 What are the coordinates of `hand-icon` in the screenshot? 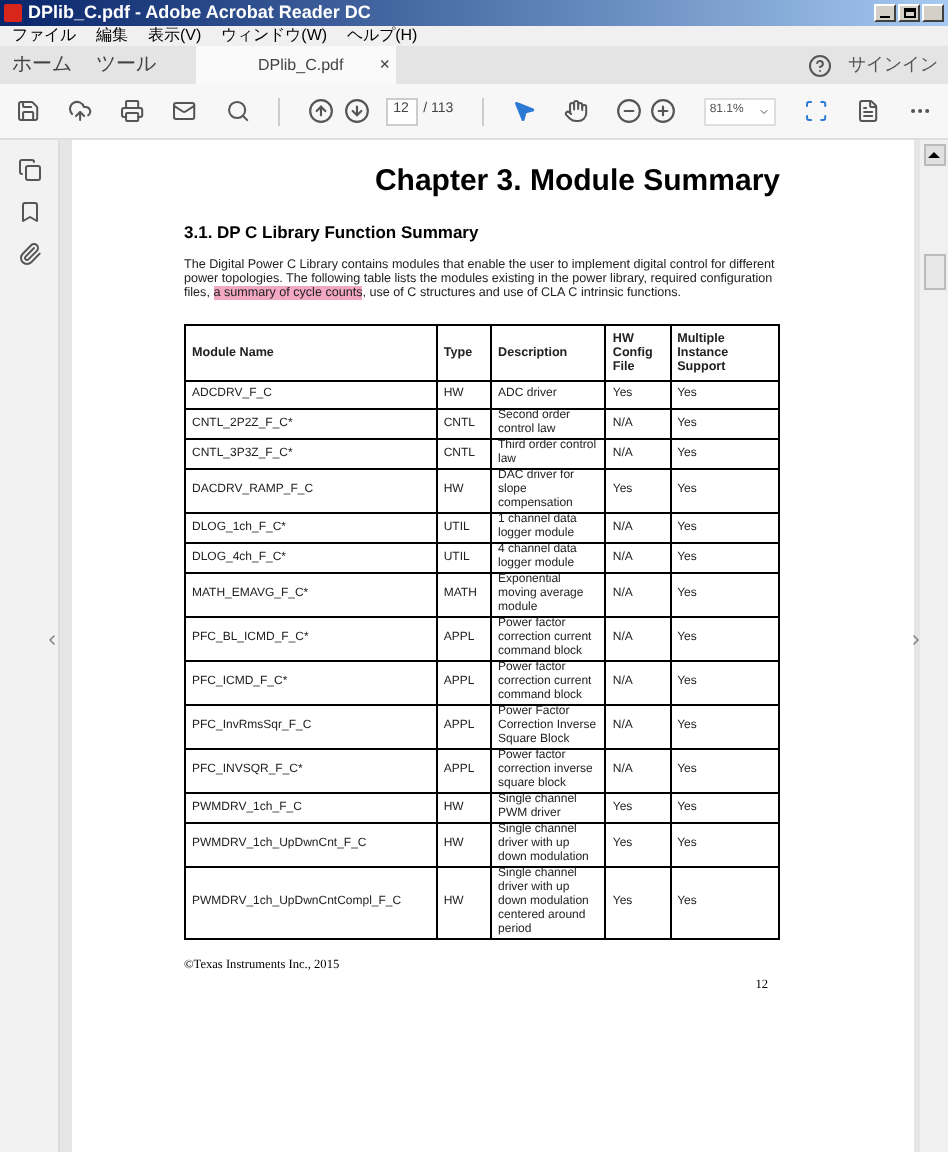 It's located at (575, 111).